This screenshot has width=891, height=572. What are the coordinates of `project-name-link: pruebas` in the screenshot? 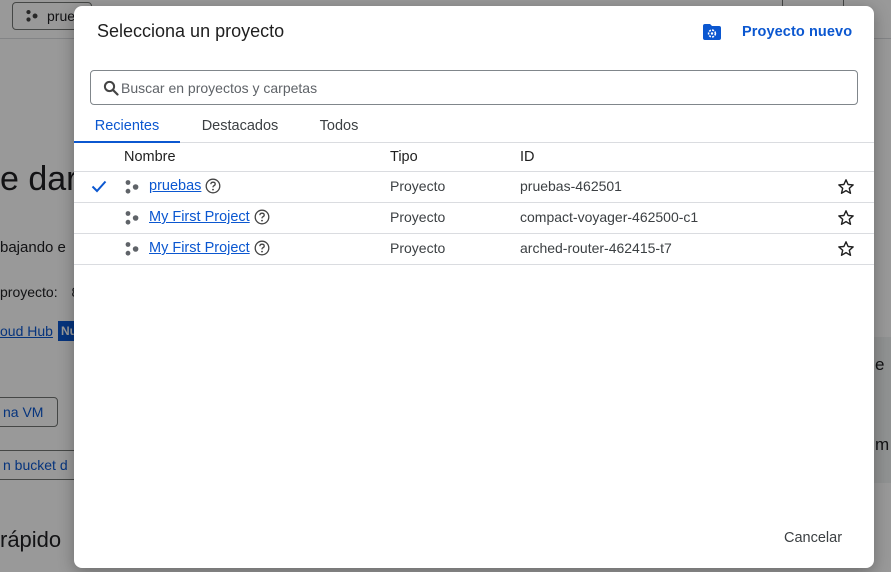 It's located at (185, 186).